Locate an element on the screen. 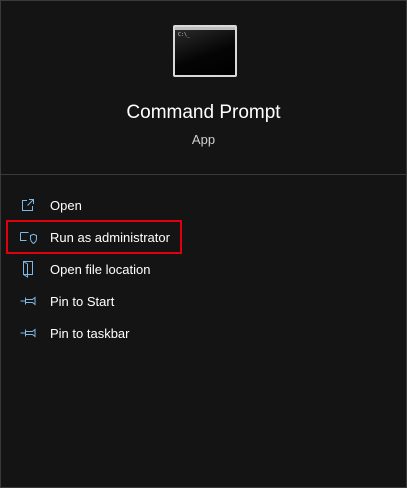 The height and width of the screenshot is (488, 407). menu-item-open: Open is located at coordinates (129, 205).